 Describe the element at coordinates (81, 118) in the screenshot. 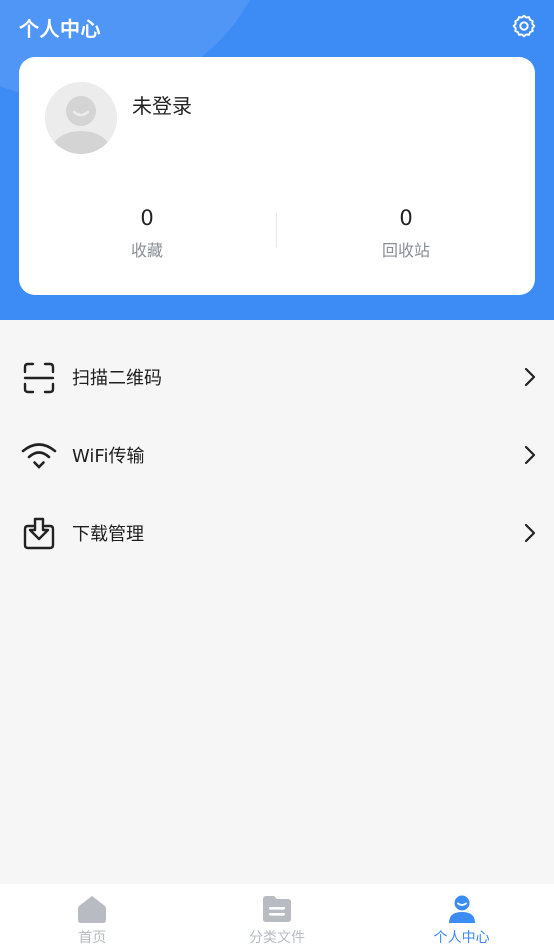

I see `default-avatar-icon` at that location.